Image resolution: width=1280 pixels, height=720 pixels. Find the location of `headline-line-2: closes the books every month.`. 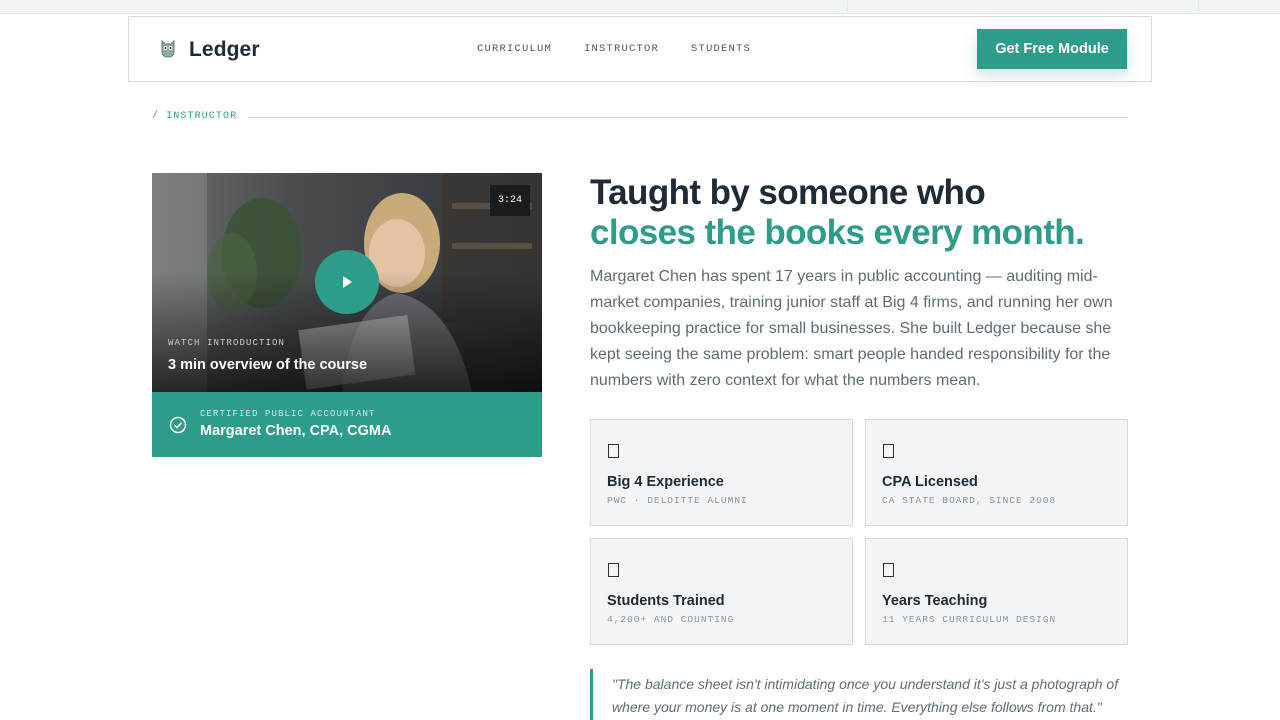

headline-line-2: closes the books every month. is located at coordinates (837, 232).